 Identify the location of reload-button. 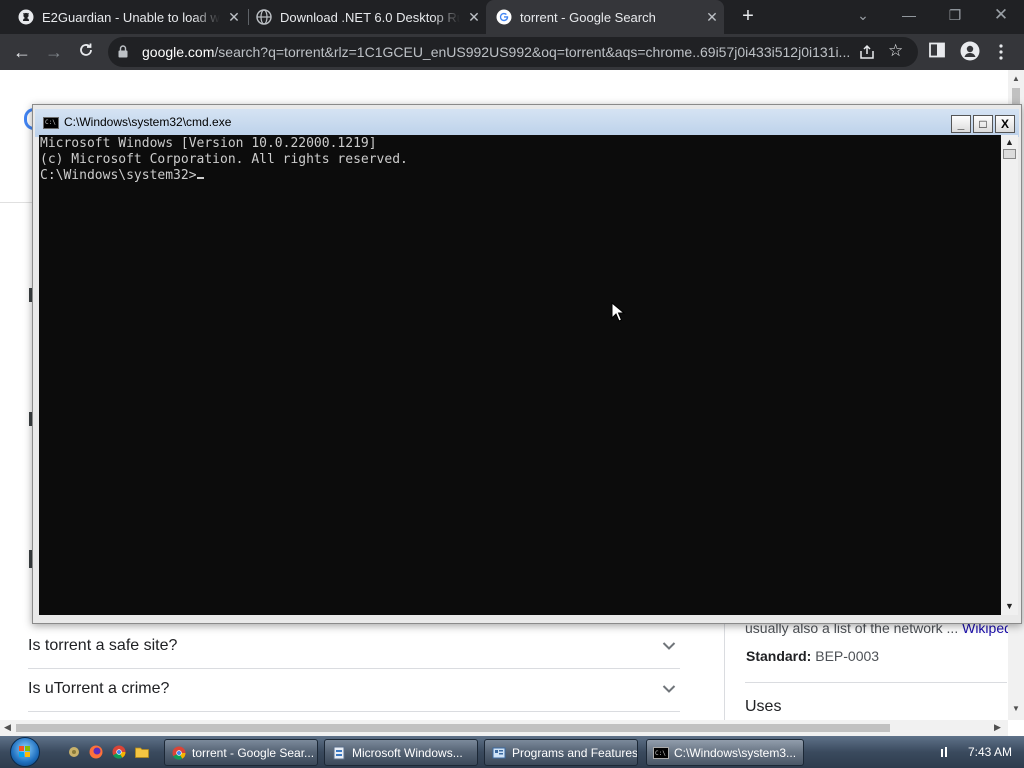
(86, 52).